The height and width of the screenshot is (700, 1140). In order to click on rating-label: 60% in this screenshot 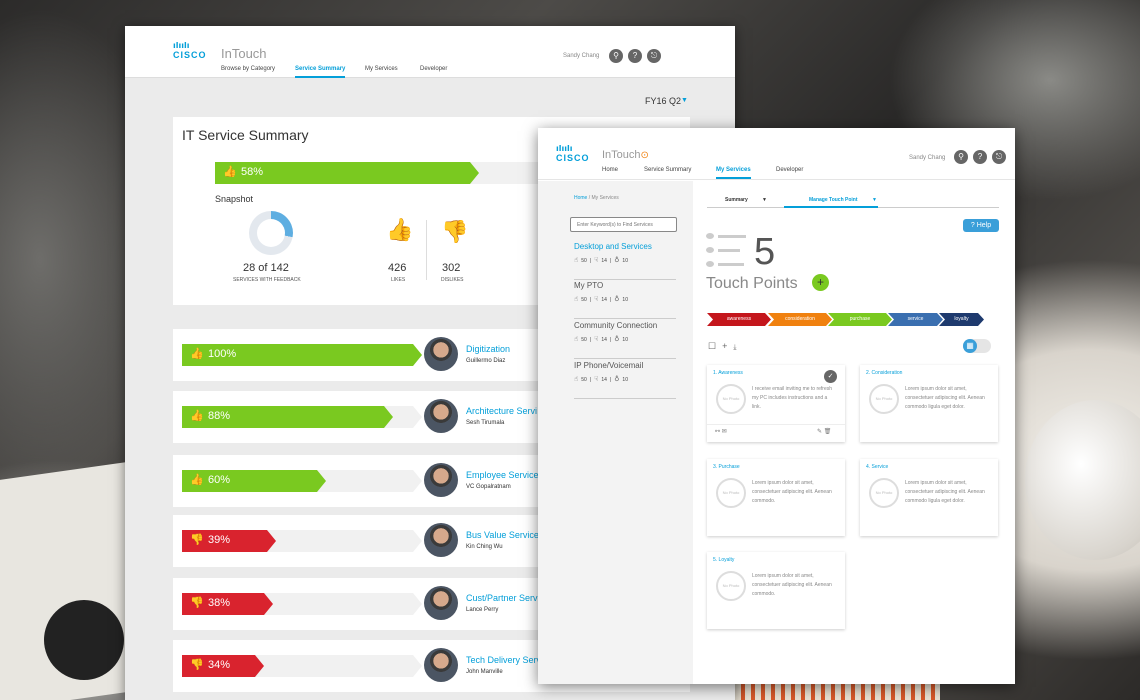, I will do `click(219, 480)`.